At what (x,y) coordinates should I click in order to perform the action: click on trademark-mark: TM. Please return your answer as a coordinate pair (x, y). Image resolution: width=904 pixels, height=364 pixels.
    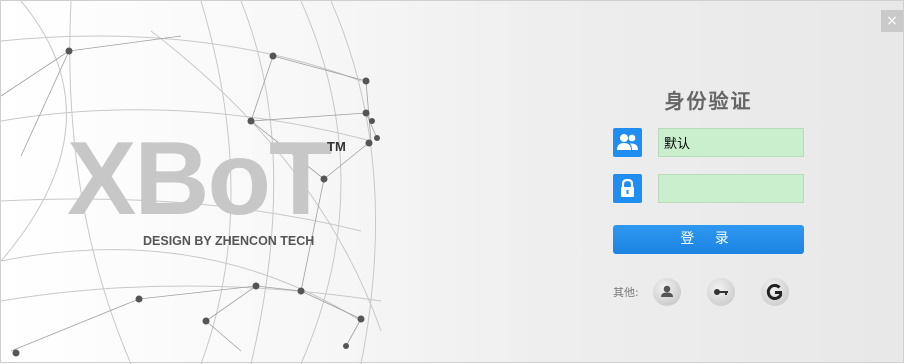
    Looking at the image, I should click on (336, 146).